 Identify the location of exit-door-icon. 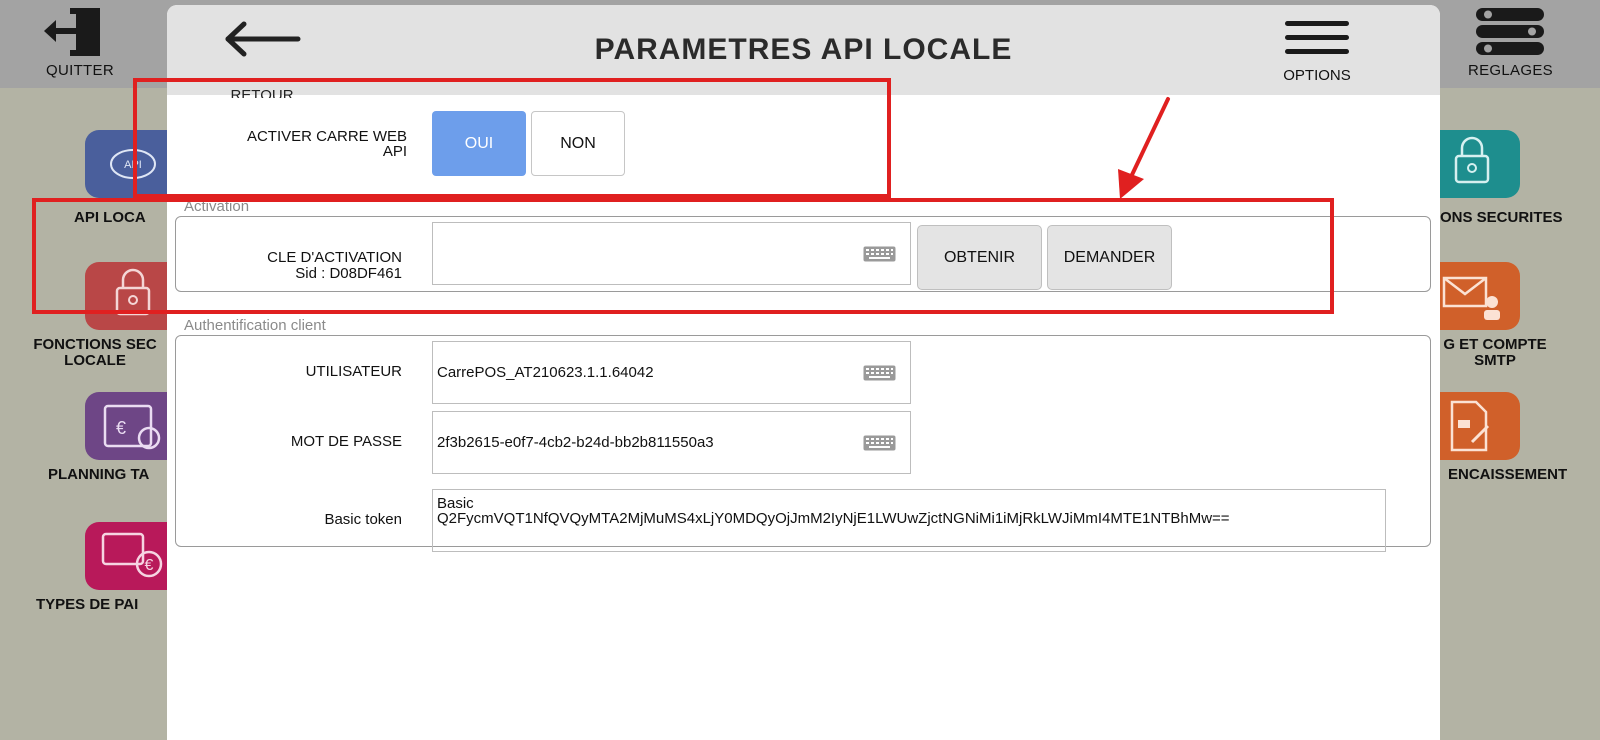
(72, 32).